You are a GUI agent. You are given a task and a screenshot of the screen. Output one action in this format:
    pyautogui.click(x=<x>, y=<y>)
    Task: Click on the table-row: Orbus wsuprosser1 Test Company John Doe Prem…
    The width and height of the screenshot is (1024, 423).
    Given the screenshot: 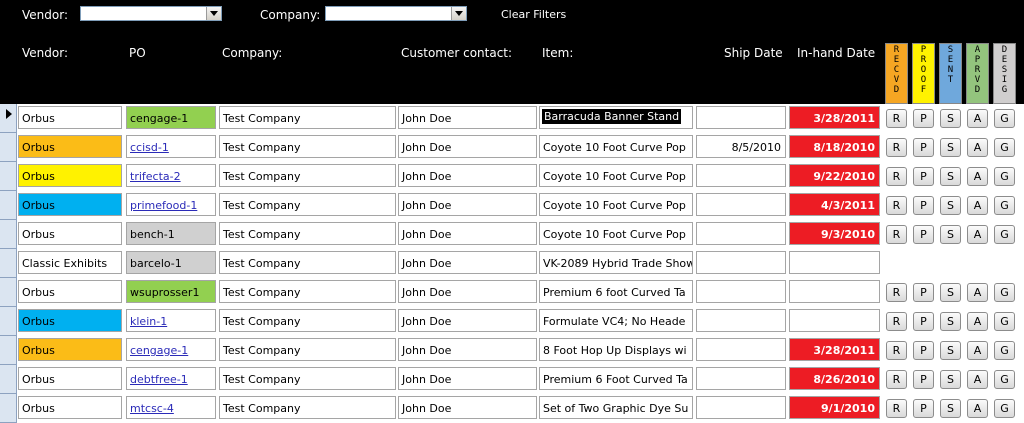 What is the action you would take?
    pyautogui.click(x=512, y=292)
    